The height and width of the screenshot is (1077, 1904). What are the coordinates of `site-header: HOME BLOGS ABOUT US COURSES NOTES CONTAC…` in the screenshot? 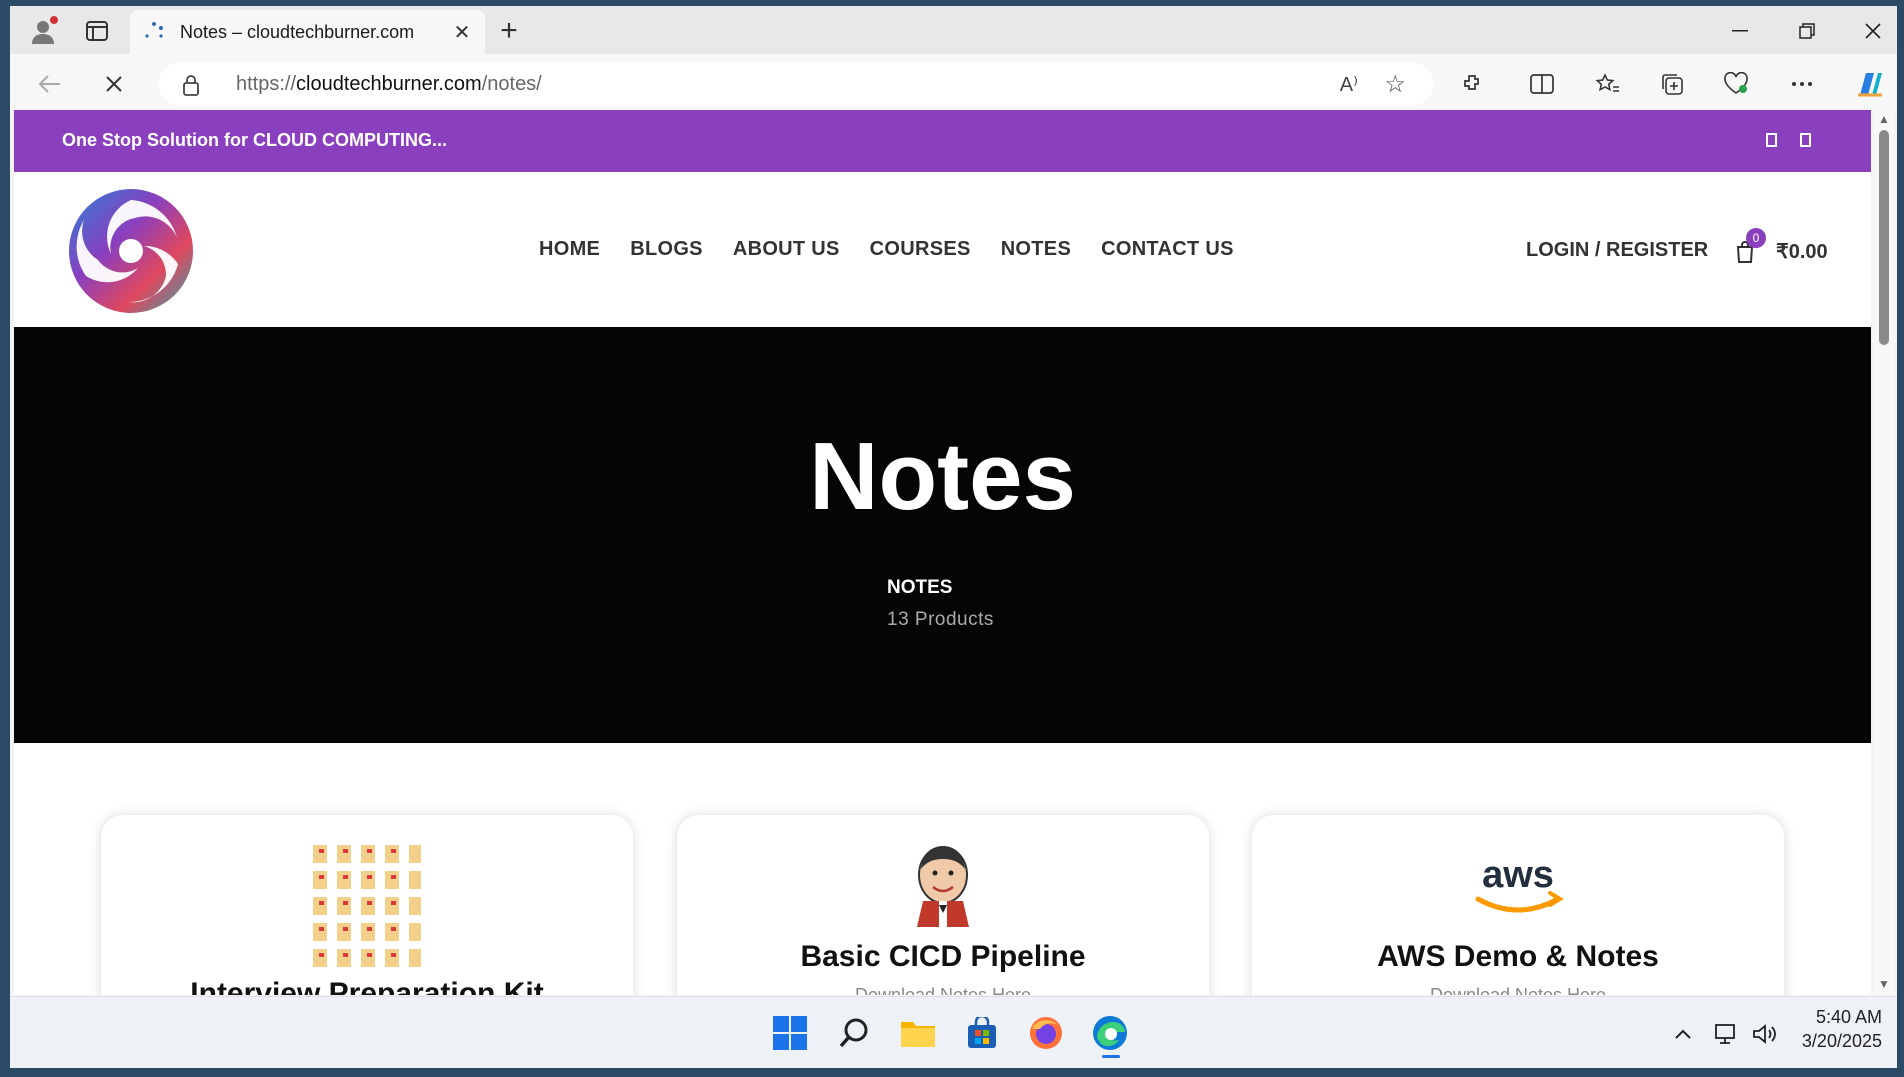 It's located at (942, 249).